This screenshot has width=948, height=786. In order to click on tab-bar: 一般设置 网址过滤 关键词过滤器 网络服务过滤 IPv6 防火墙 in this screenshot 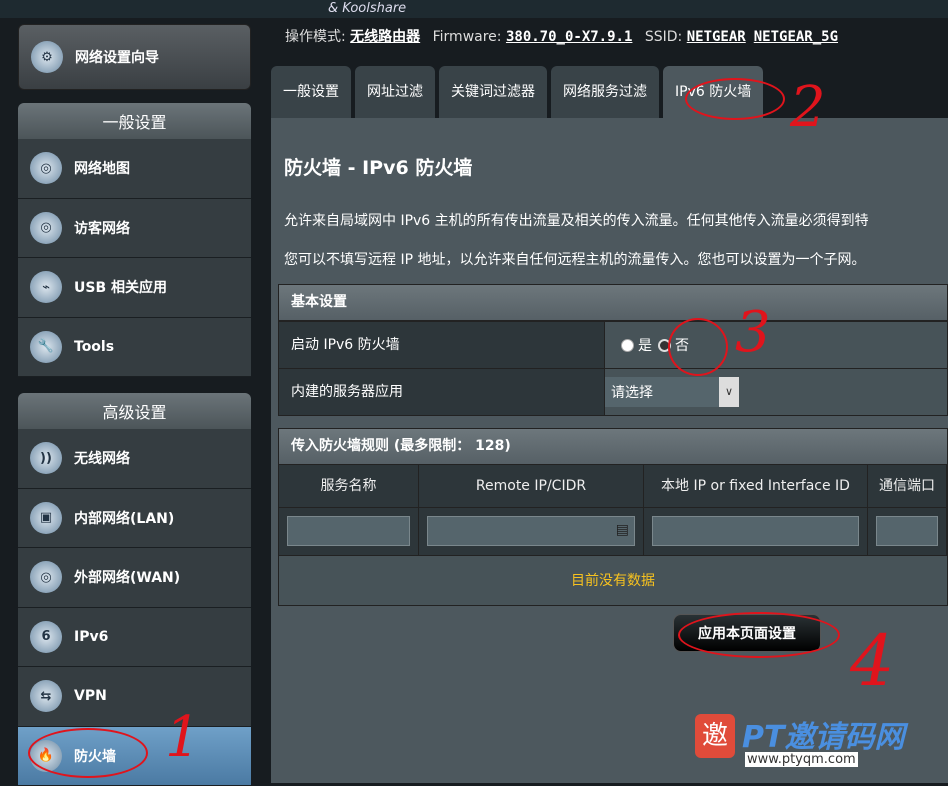, I will do `click(517, 92)`.